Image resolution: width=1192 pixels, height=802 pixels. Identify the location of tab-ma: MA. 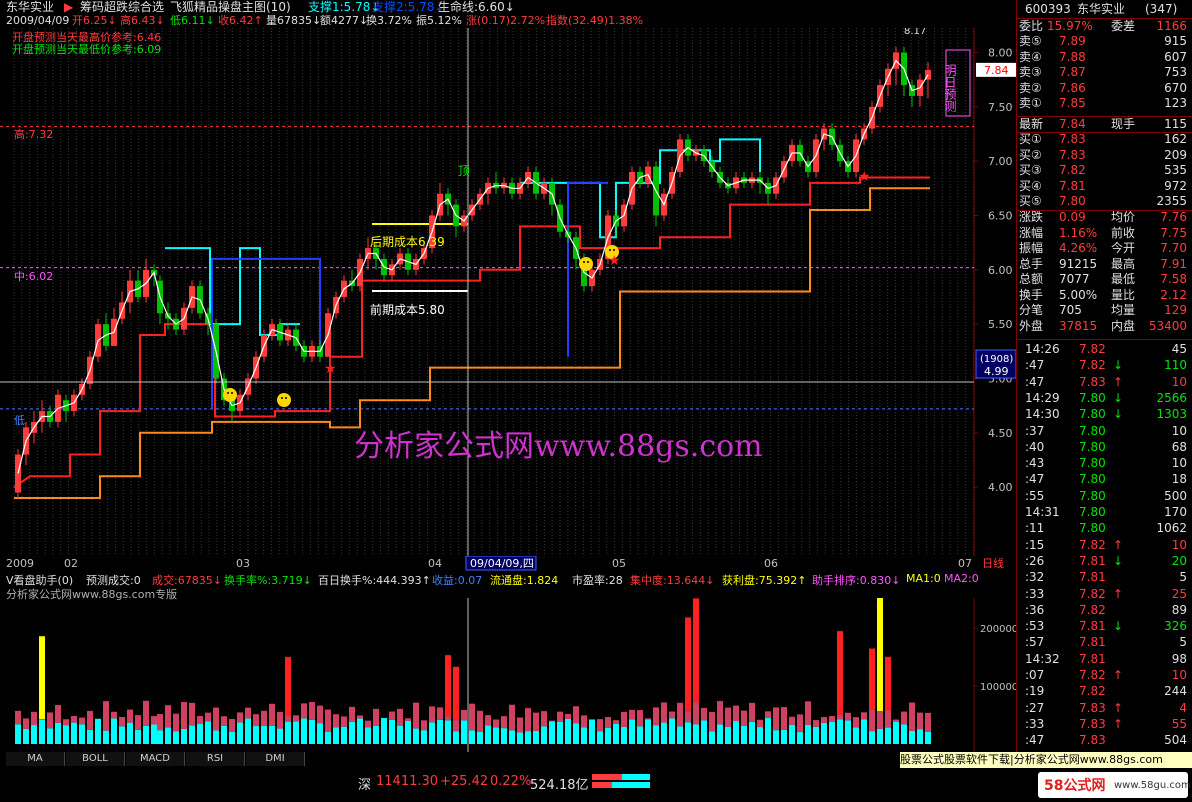
(35, 759).